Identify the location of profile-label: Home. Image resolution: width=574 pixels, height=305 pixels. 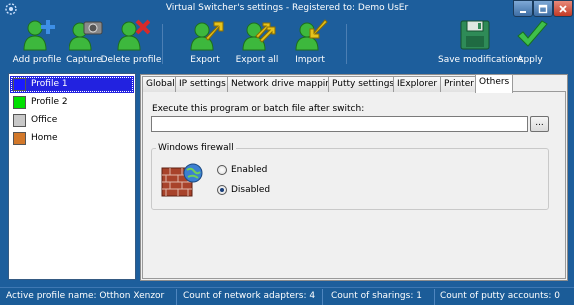
(44, 138).